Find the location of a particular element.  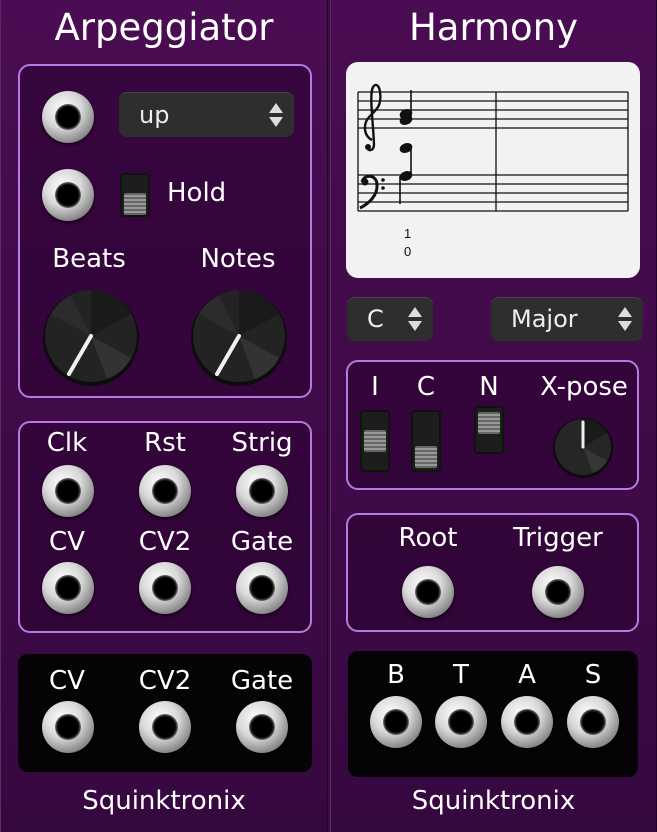

beats-knob is located at coordinates (91, 336).